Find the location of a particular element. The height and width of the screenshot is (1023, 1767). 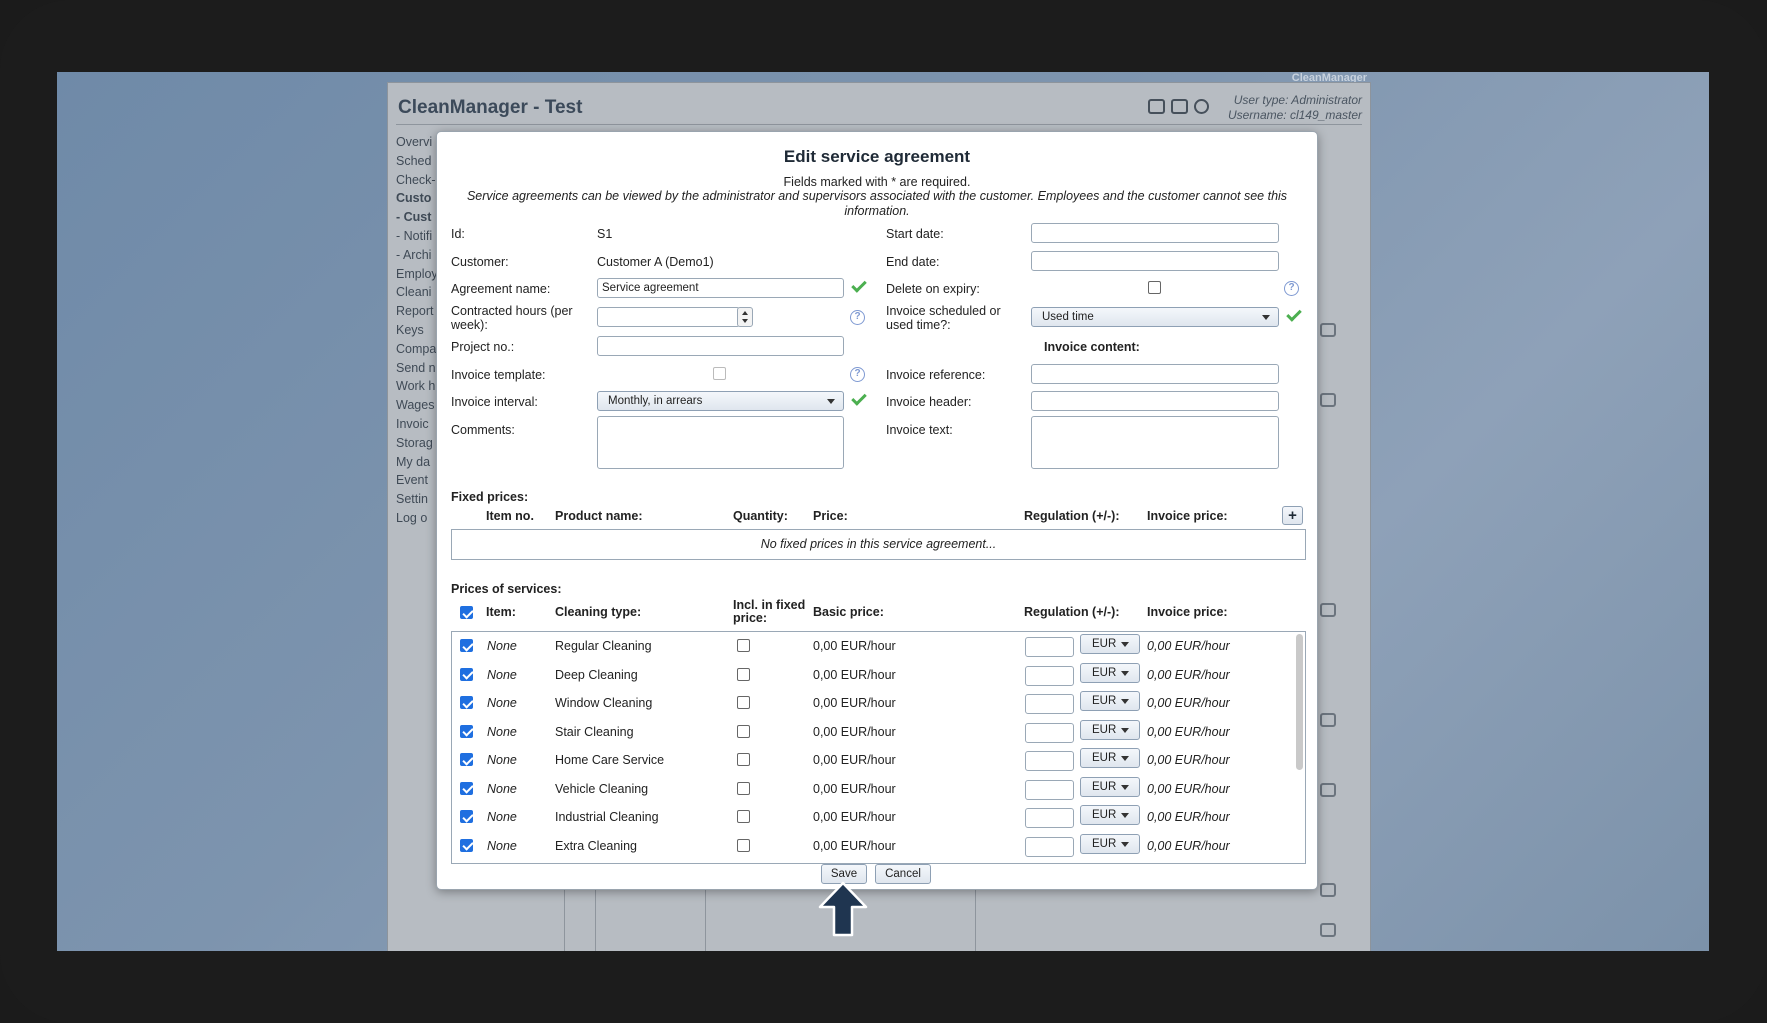

invoice-text-input is located at coordinates (1155, 442).